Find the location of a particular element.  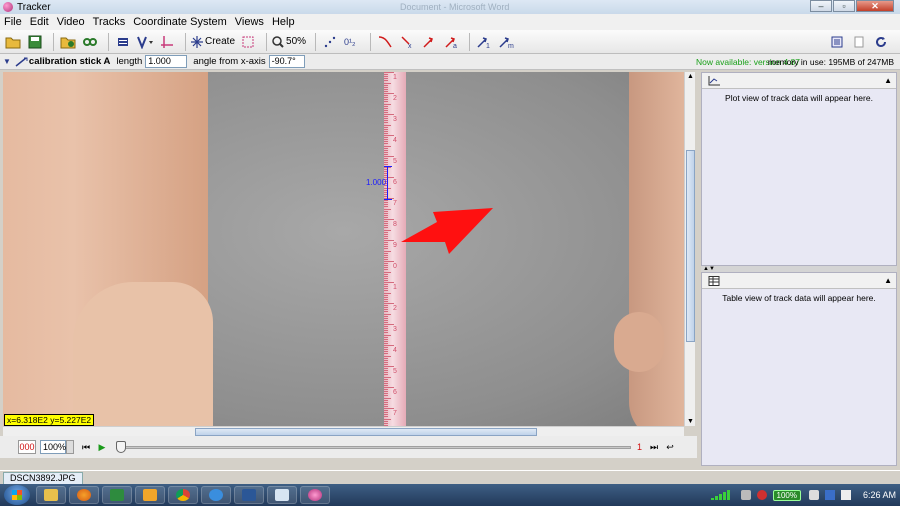

scroll-up-icon: ▲ is located at coordinates (690, 76).